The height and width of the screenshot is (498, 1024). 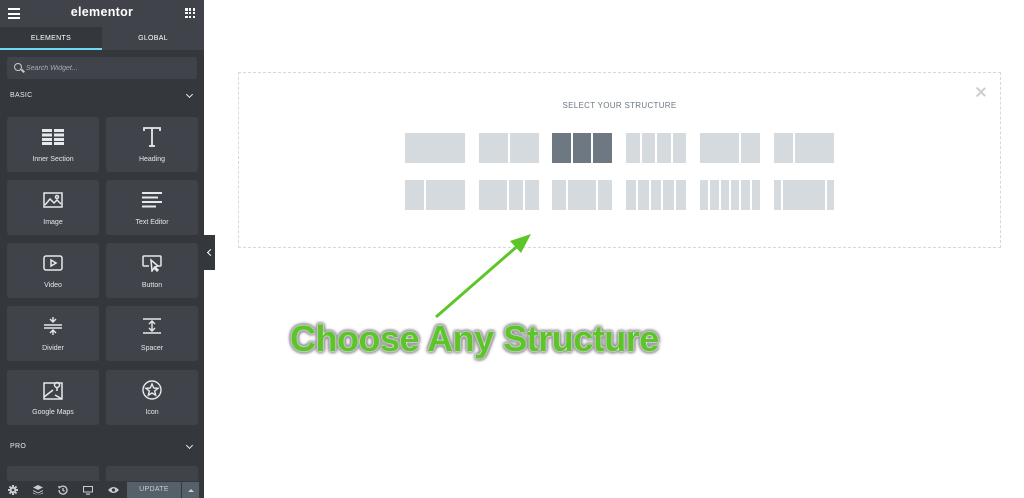 What do you see at coordinates (474, 338) in the screenshot?
I see `annotation-caption: Choose Any Structure` at bounding box center [474, 338].